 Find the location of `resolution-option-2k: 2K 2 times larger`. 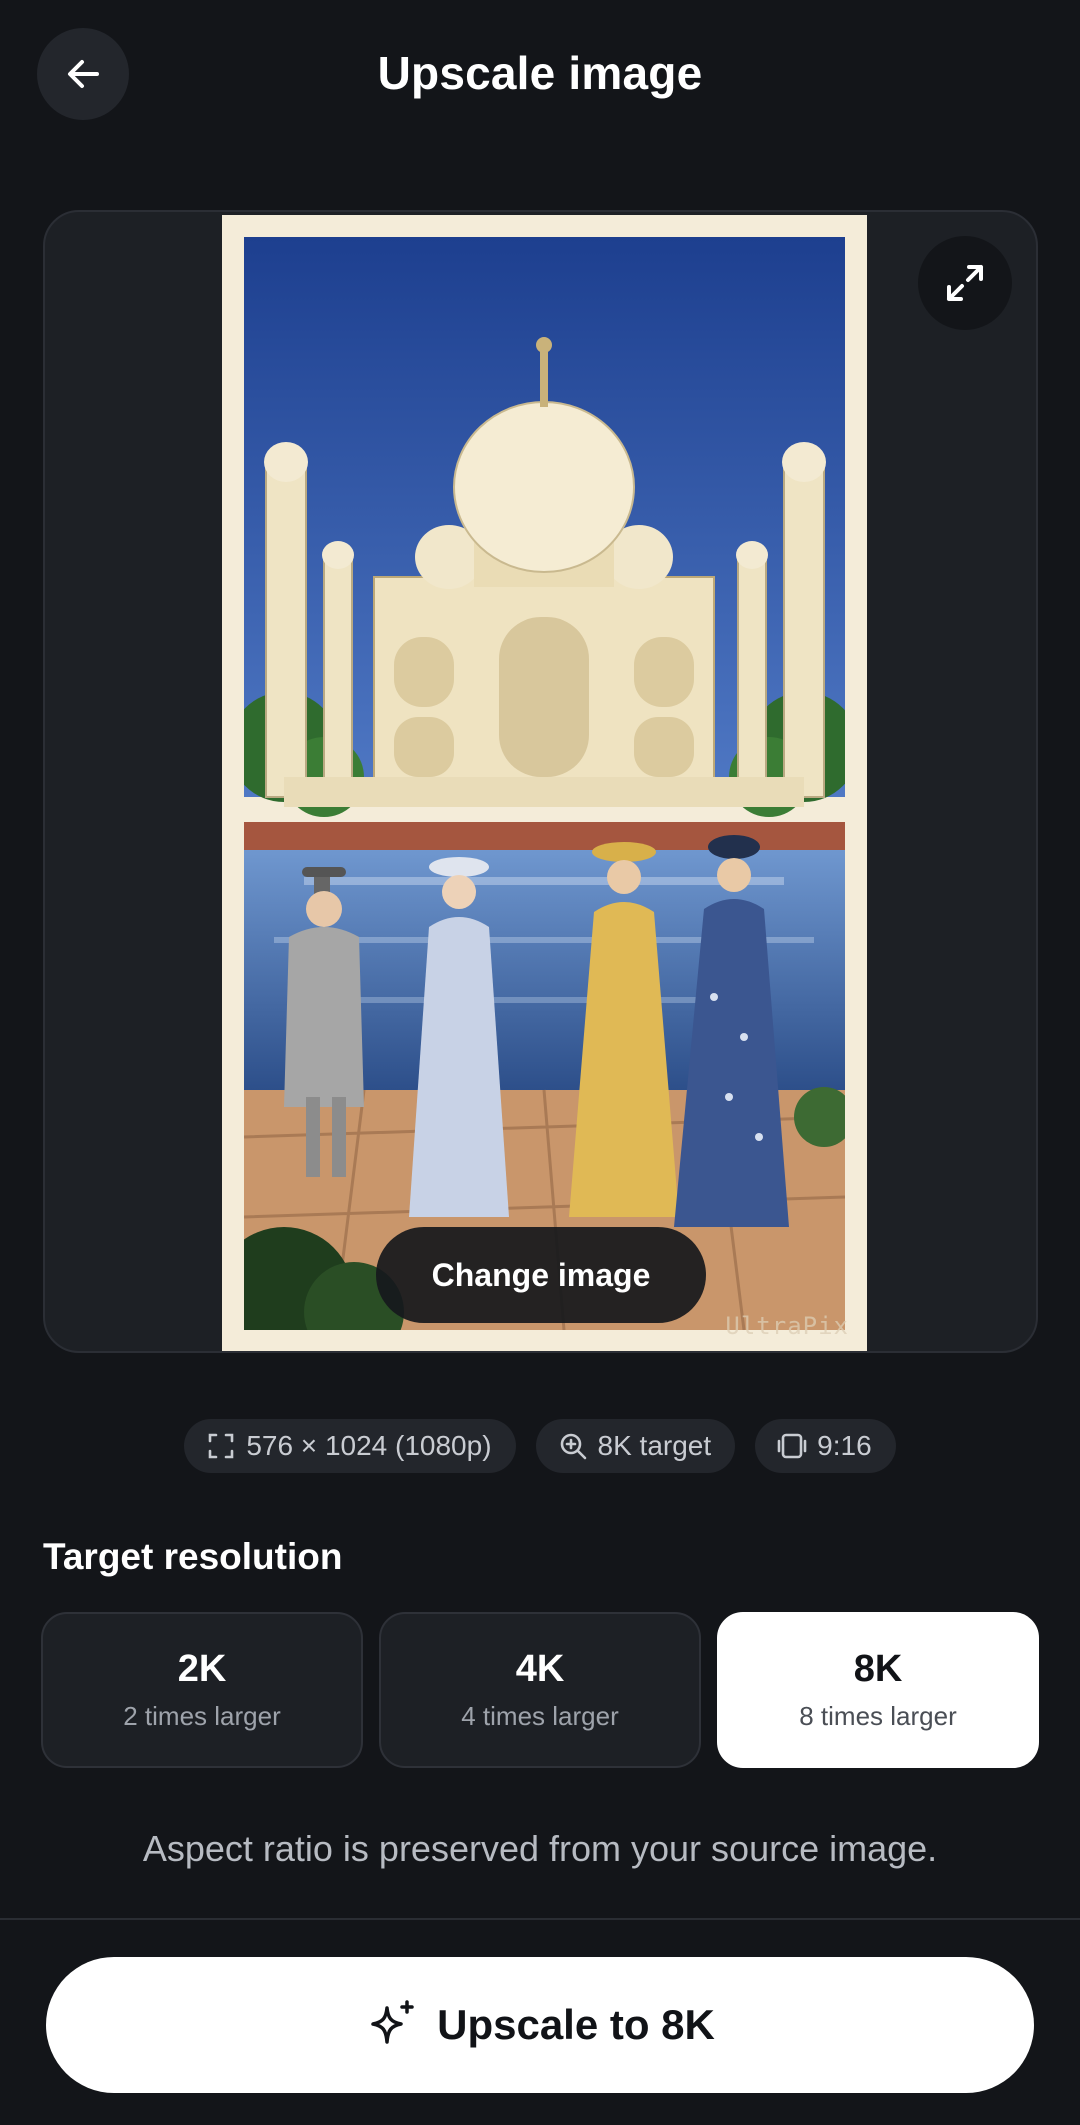

resolution-option-2k: 2K 2 times larger is located at coordinates (202, 1690).